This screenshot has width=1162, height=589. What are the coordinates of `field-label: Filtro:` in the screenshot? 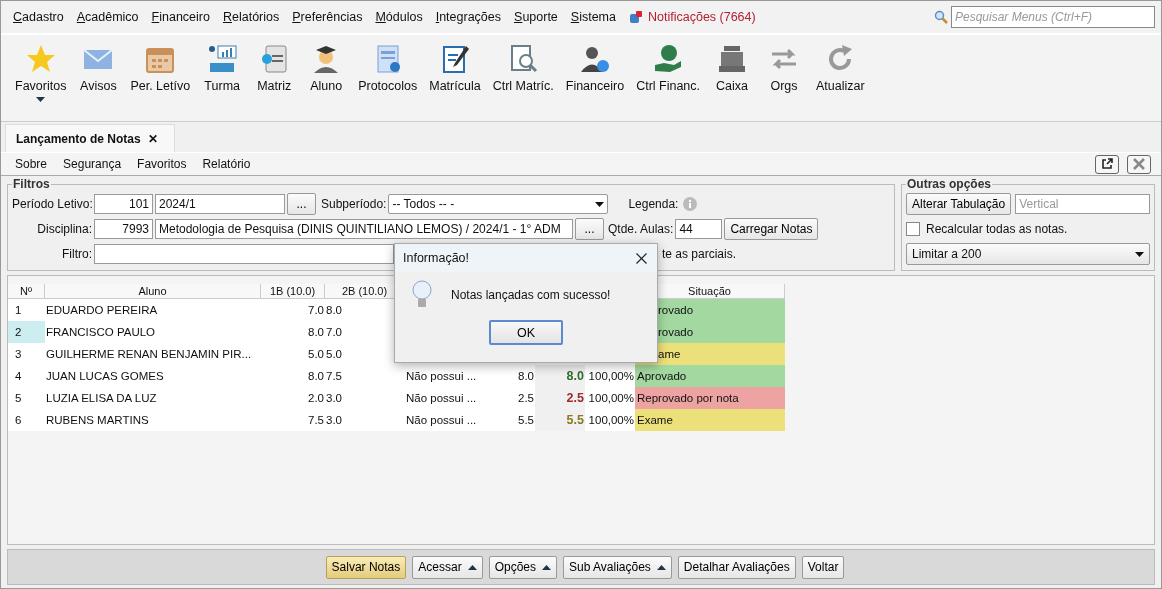 It's located at (76, 254).